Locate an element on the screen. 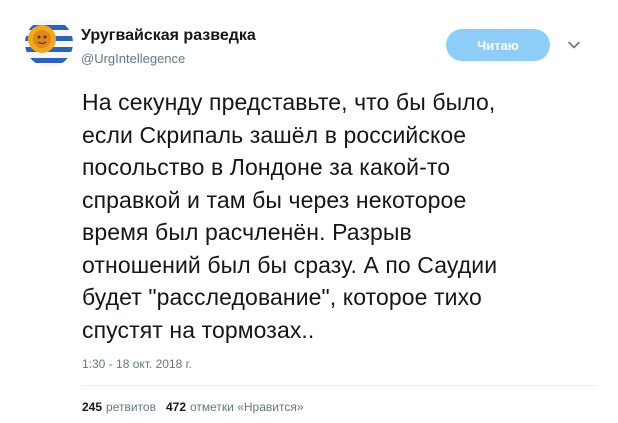 Image resolution: width=618 pixels, height=423 pixels. retweets-stat: 245 ретвитов is located at coordinates (119, 407).